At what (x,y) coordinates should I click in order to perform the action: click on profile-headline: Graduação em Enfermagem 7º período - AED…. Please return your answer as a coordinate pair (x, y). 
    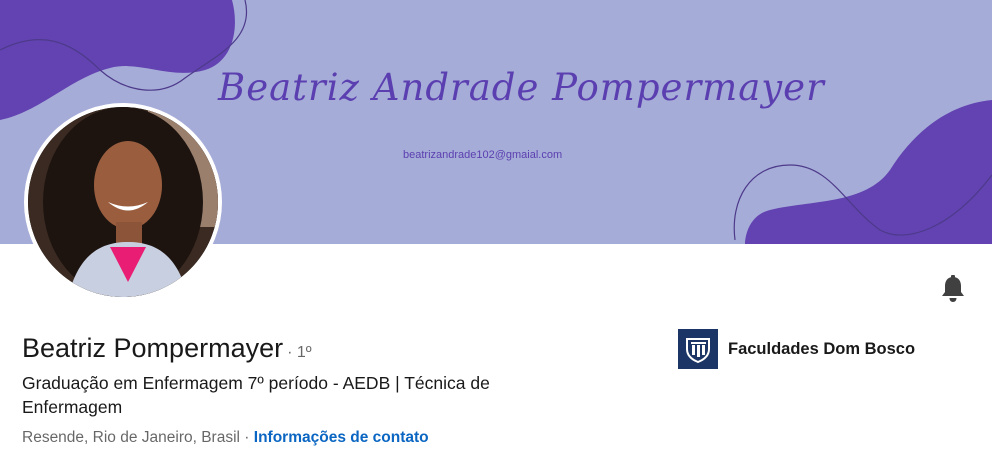
    Looking at the image, I should click on (256, 395).